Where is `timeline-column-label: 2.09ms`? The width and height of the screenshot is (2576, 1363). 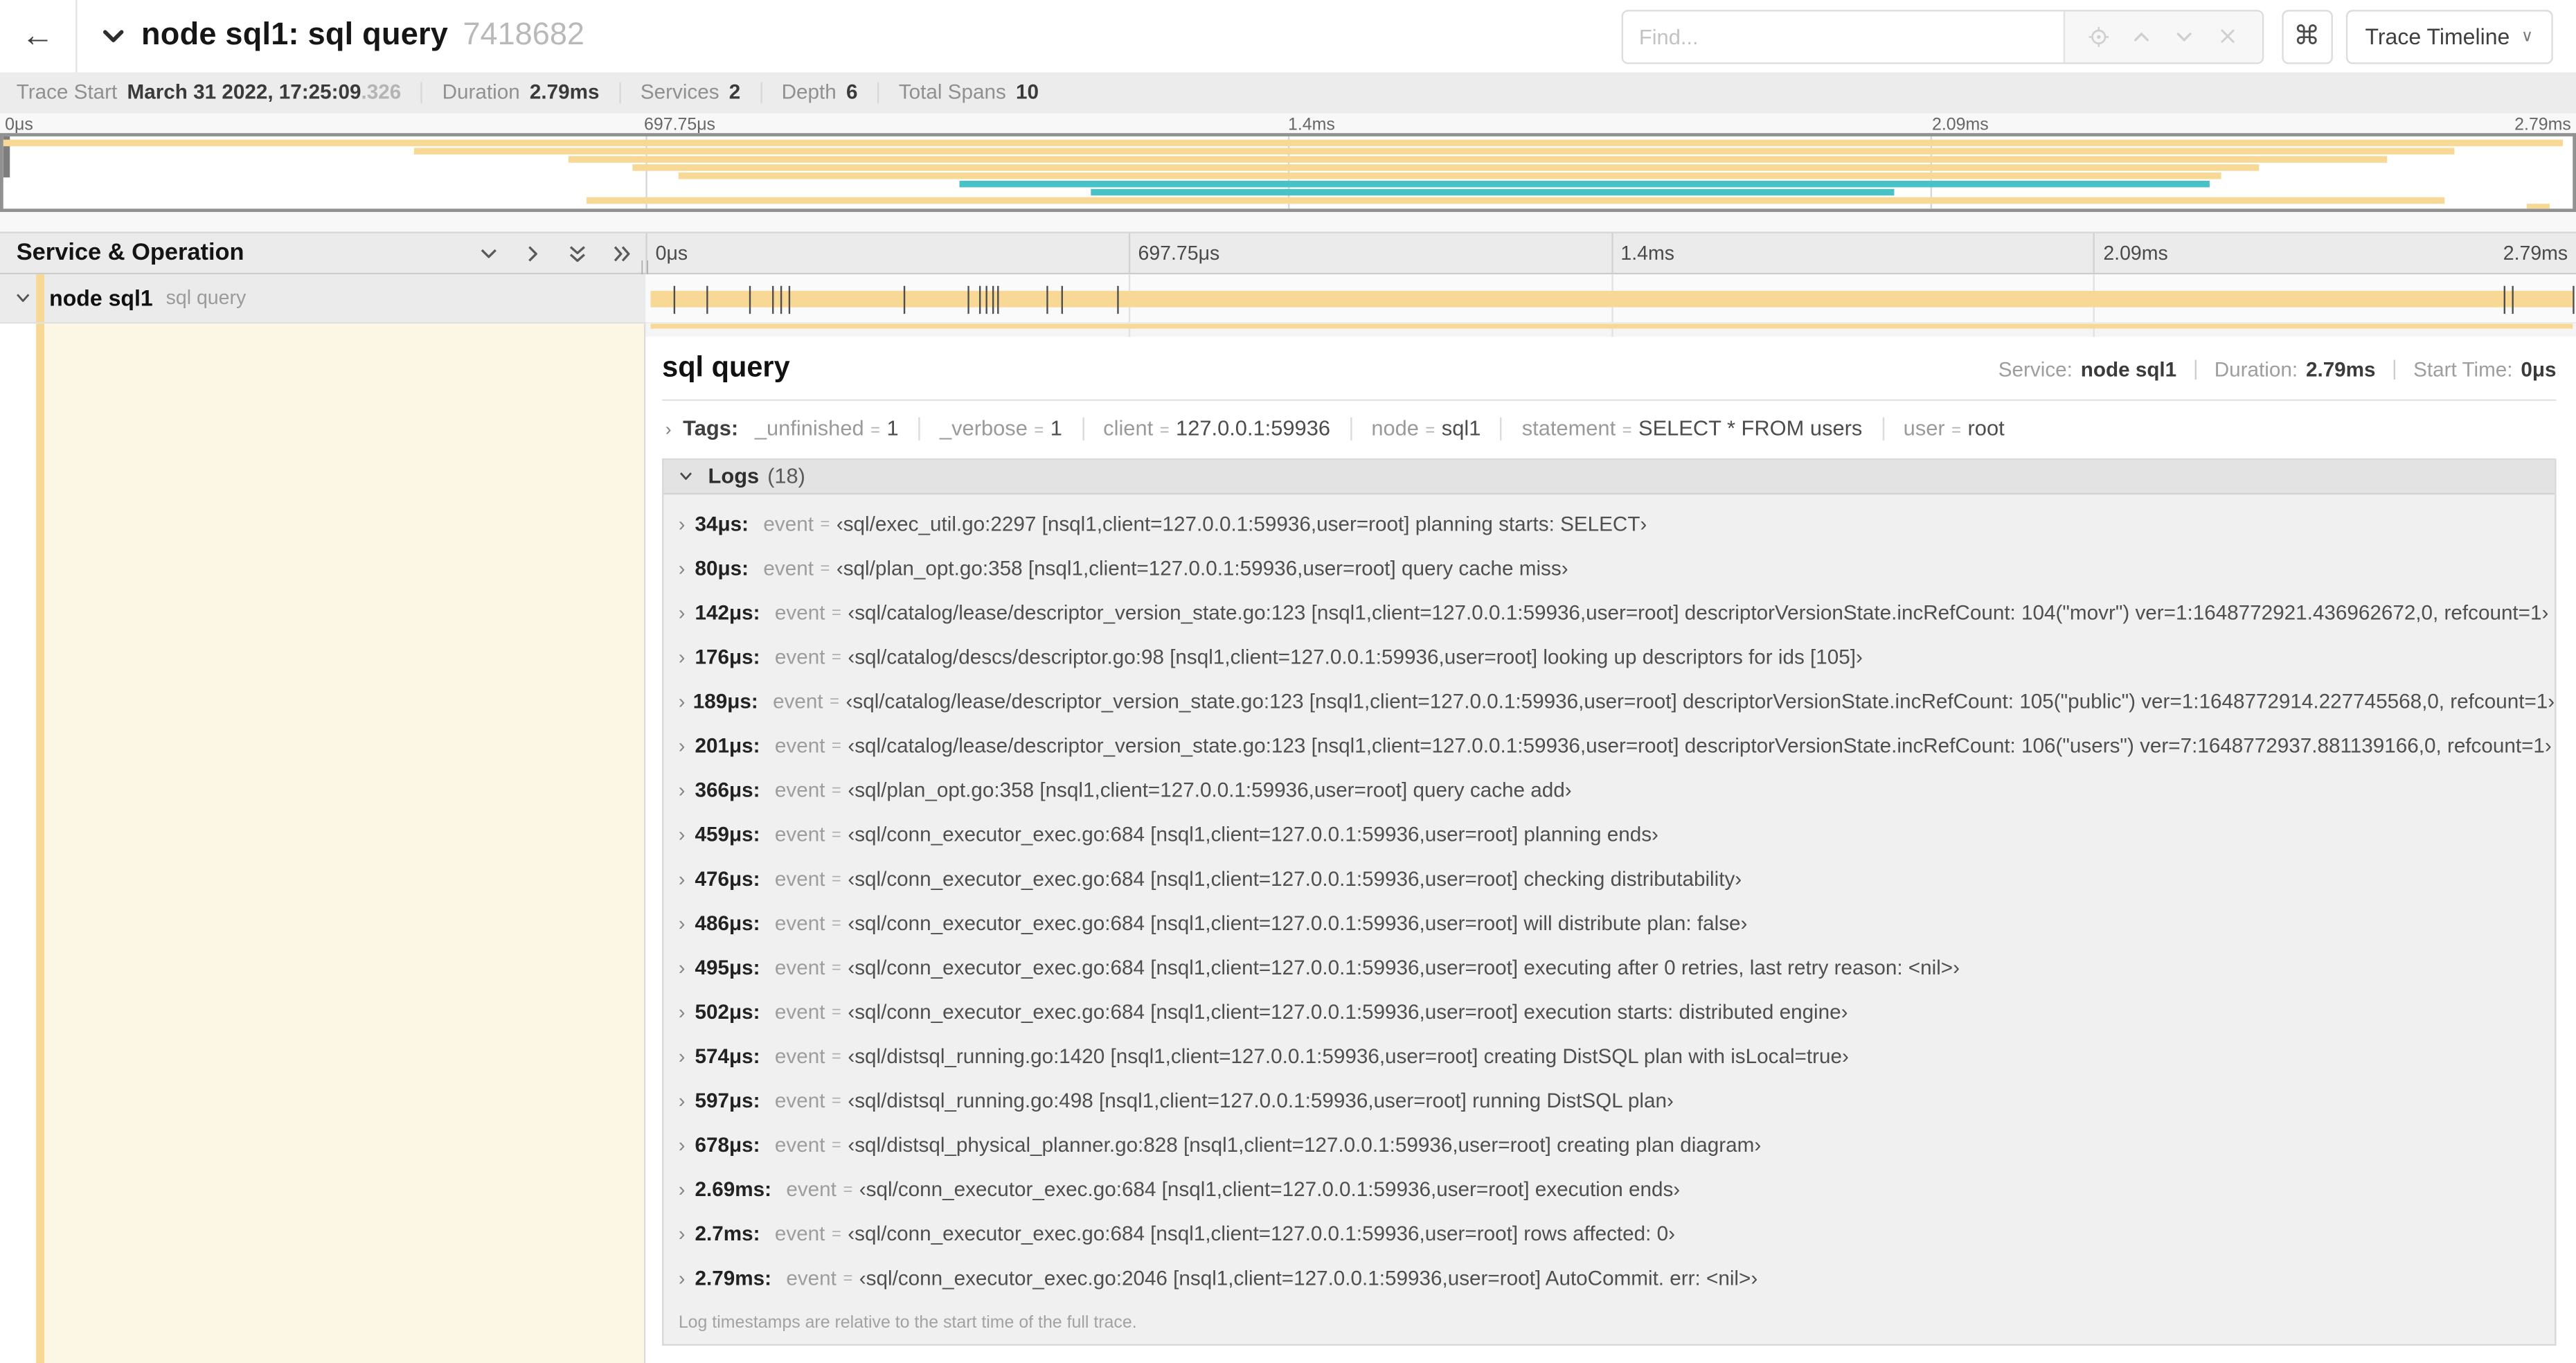 timeline-column-label: 2.09ms is located at coordinates (2135, 253).